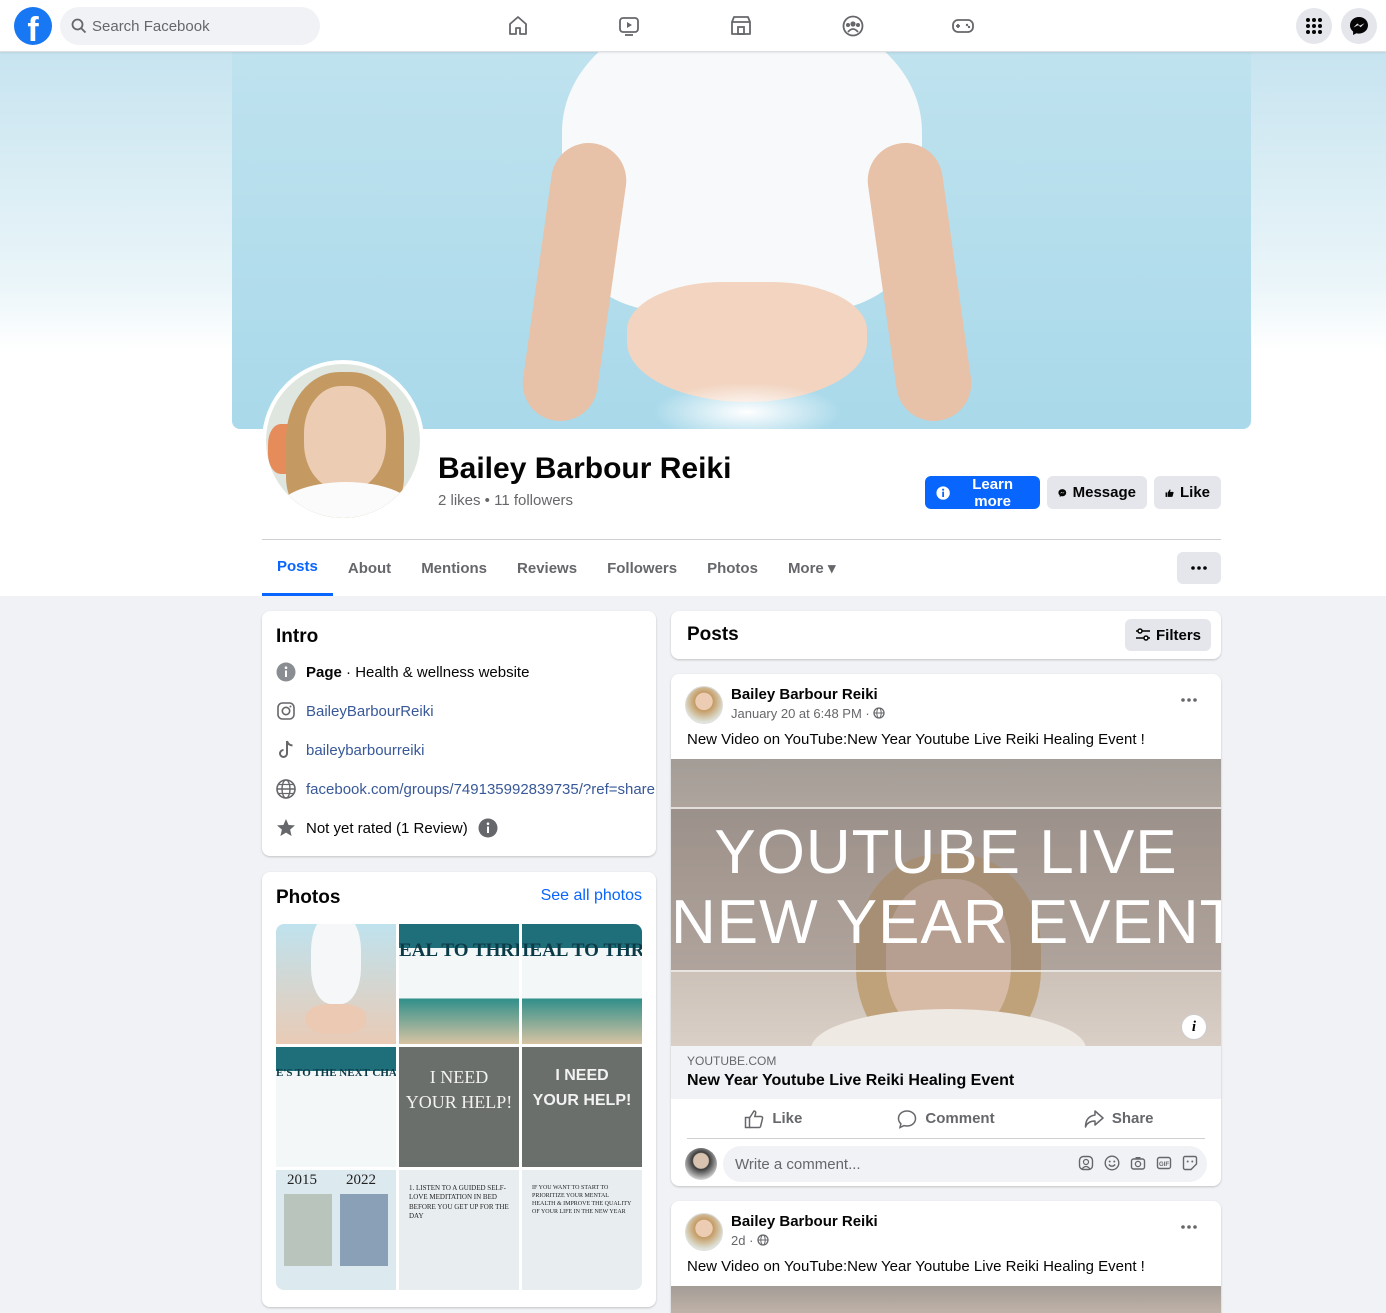 The height and width of the screenshot is (1313, 1386). I want to click on tab-about: About, so click(369, 568).